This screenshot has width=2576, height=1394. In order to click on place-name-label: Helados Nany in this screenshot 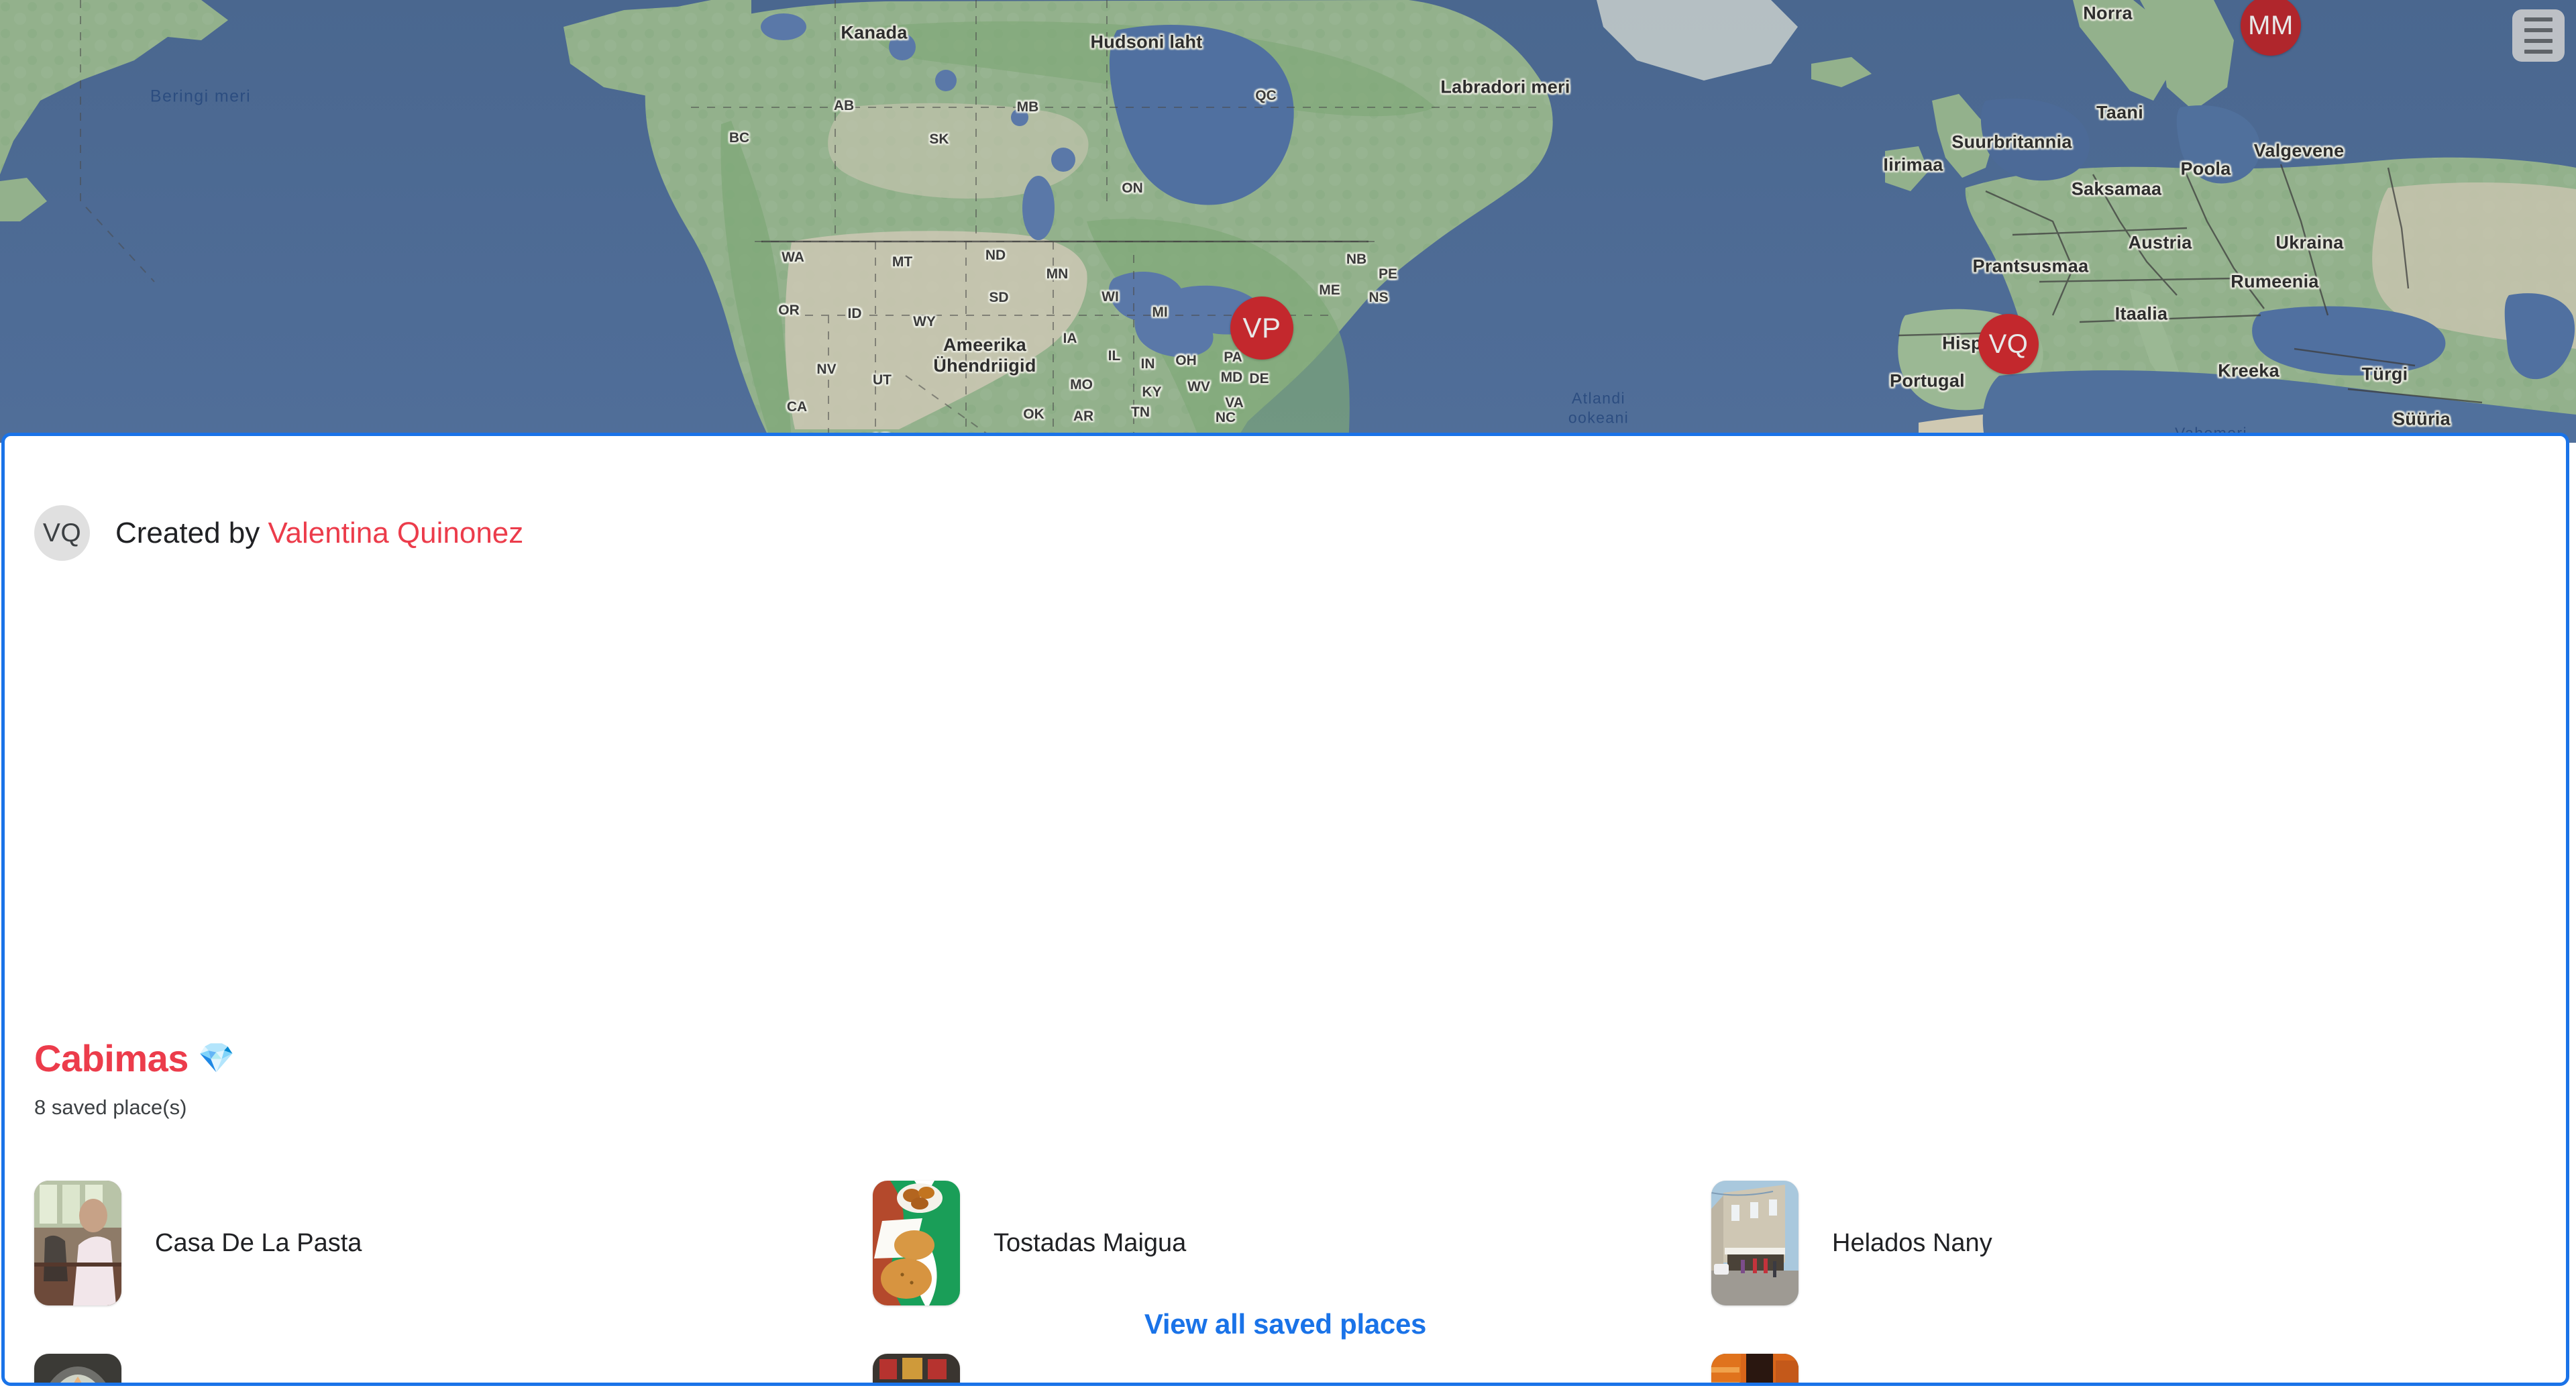, I will do `click(1912, 1242)`.